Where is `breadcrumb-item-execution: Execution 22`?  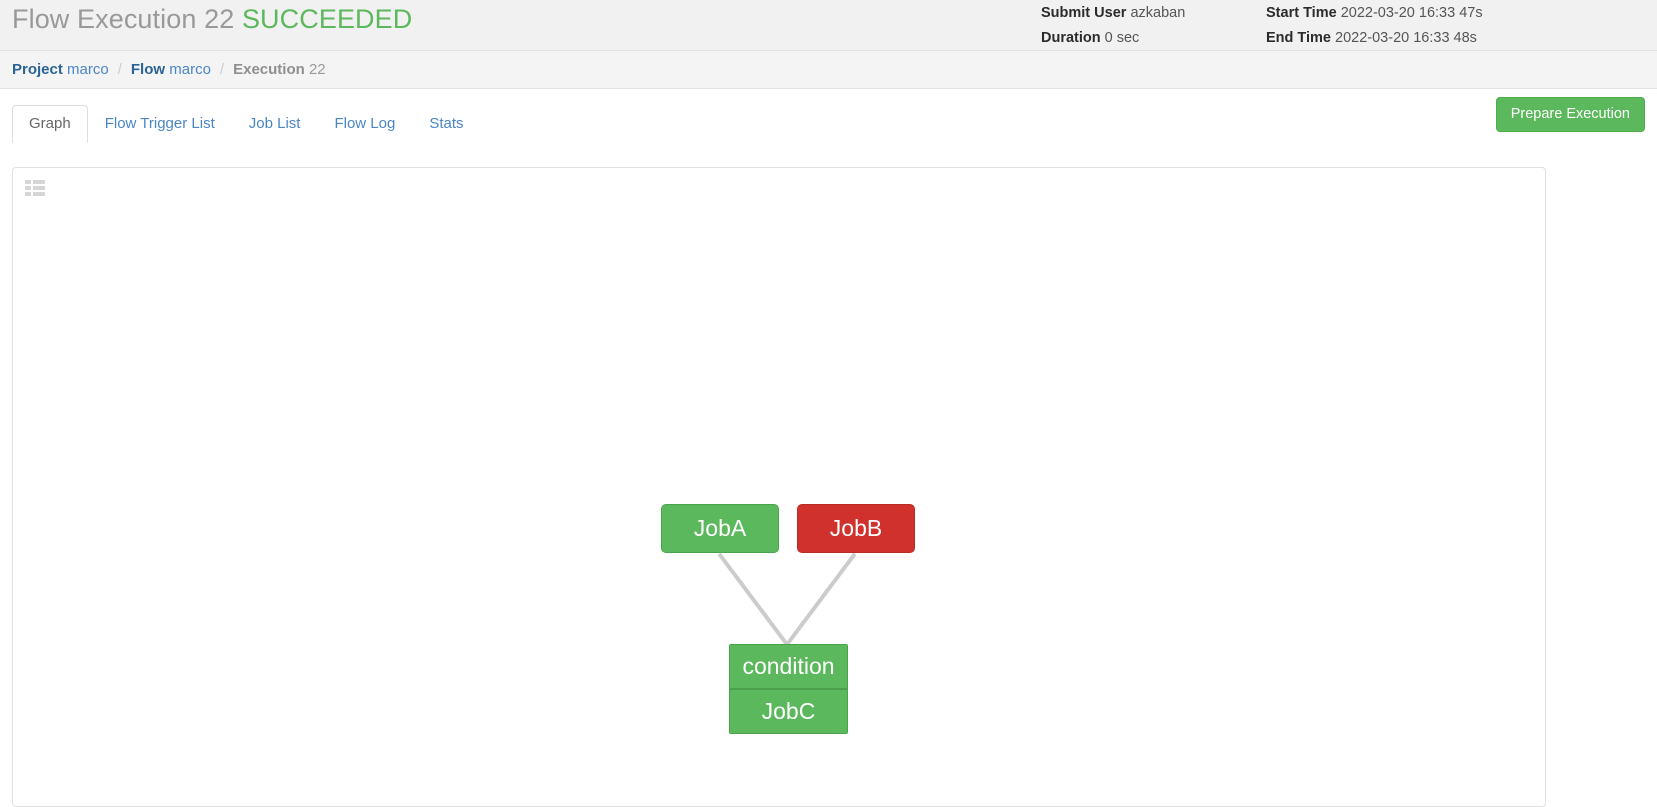 breadcrumb-item-execution: Execution 22 is located at coordinates (279, 69).